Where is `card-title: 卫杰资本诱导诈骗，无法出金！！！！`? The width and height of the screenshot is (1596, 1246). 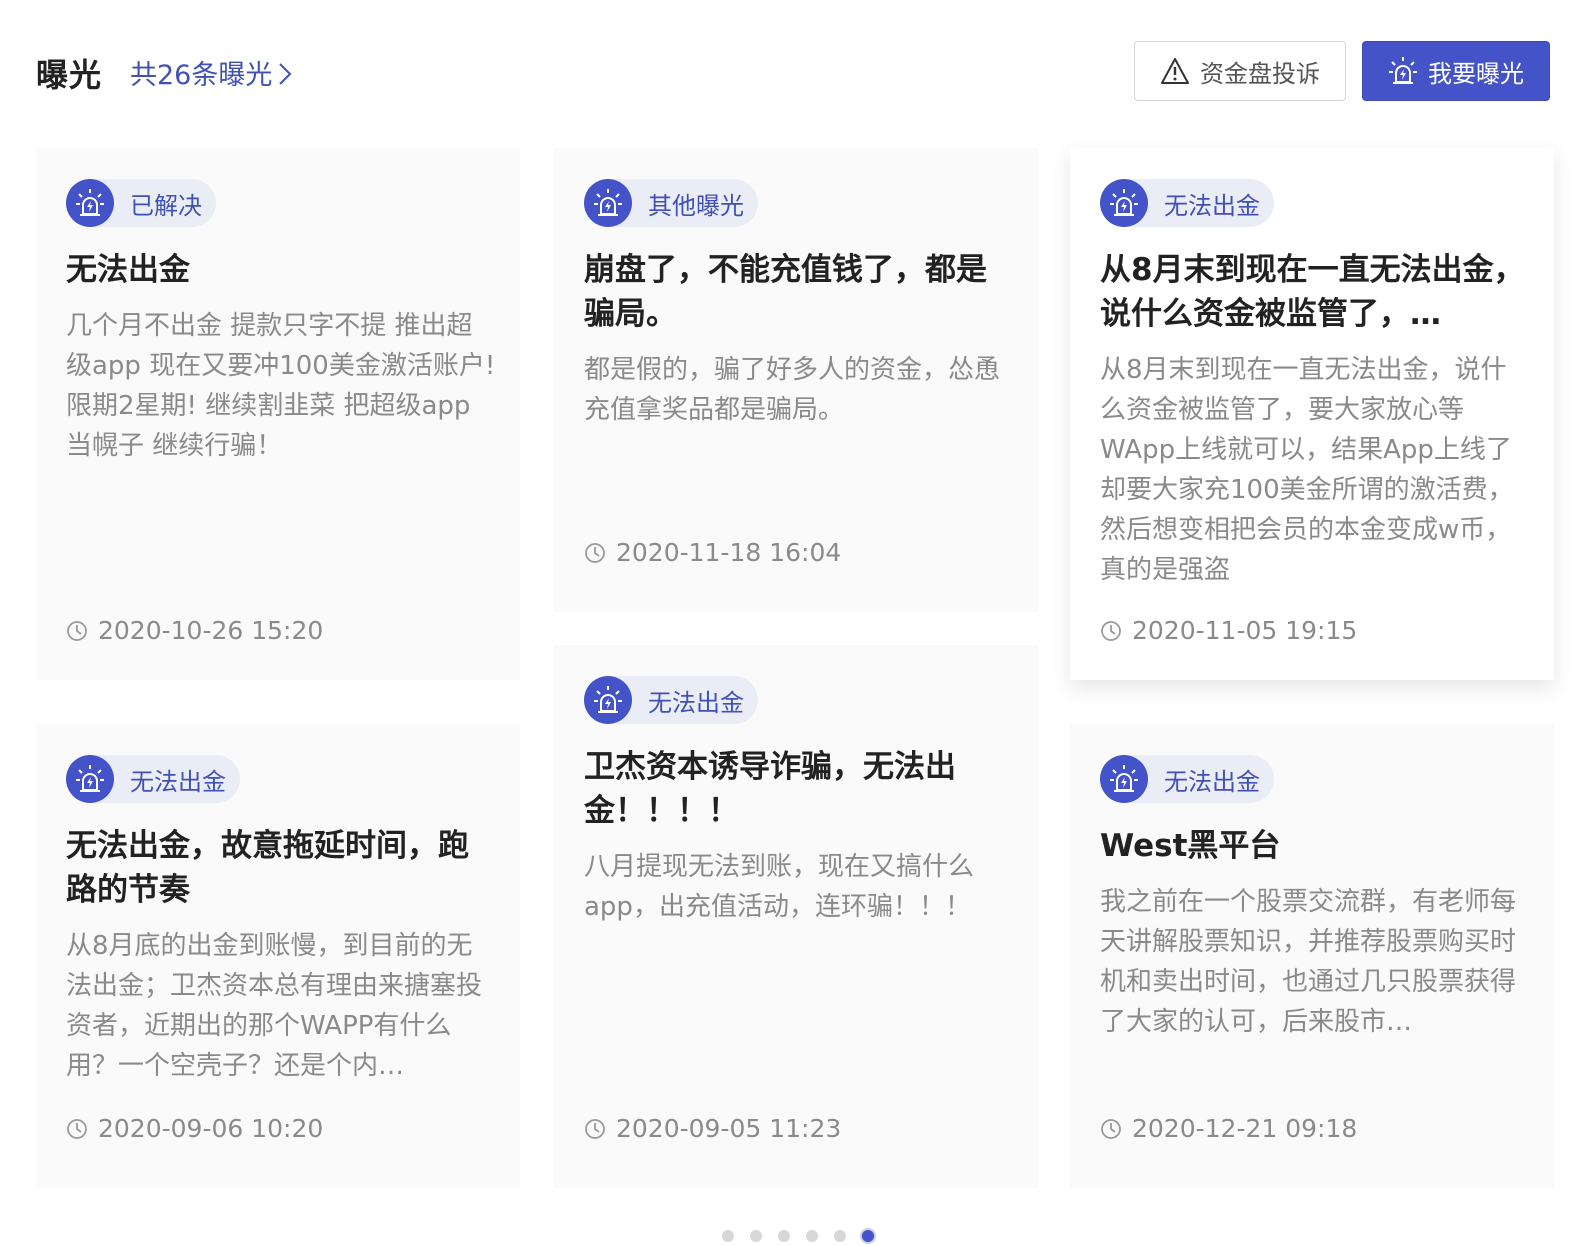 card-title: 卫杰资本诱导诈骗，无法出金！！！！ is located at coordinates (770, 789).